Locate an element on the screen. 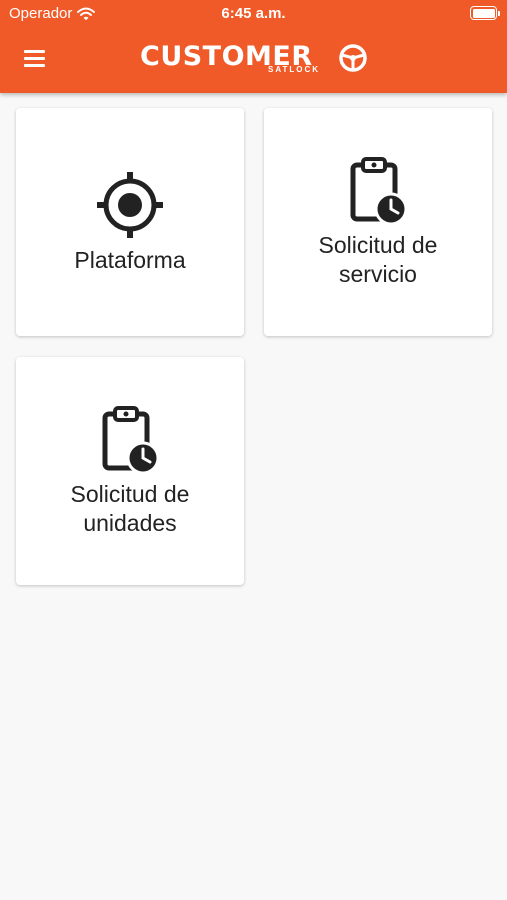 The image size is (507, 900). app-header: Operador 6:45 a.m. CUSTOMER SATLOCK is located at coordinates (253, 46).